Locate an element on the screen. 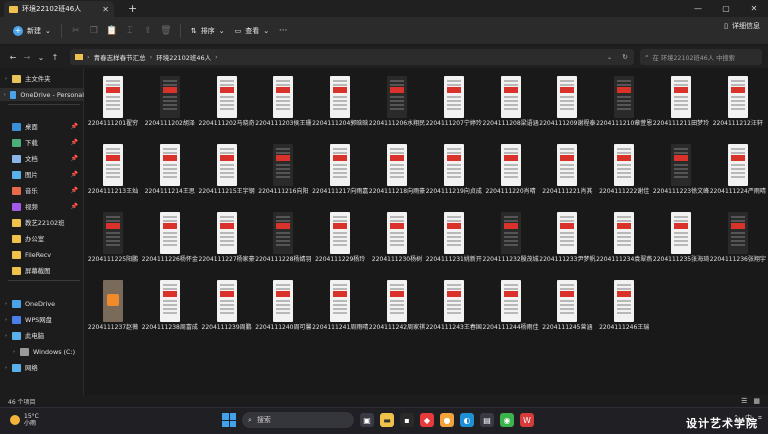  sidebar-item: 图片 📌 is located at coordinates (42, 174).